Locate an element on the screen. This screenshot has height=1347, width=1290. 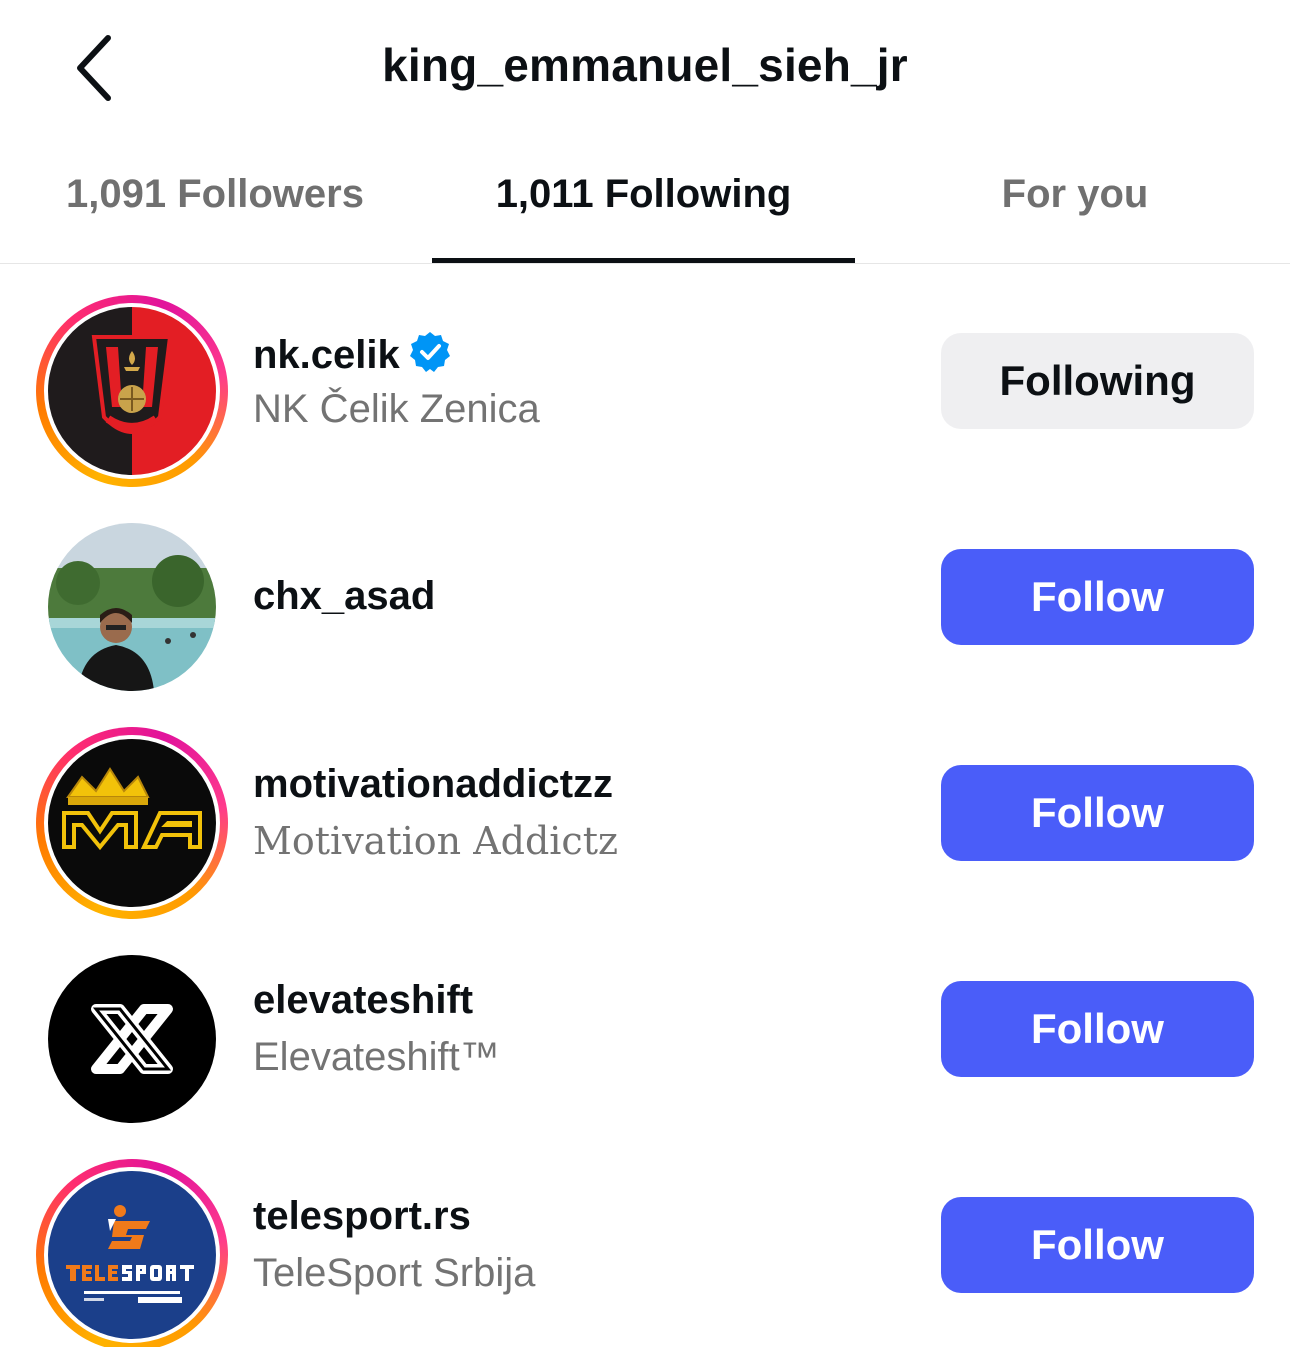
username-text: nk.celik is located at coordinates (326, 355).